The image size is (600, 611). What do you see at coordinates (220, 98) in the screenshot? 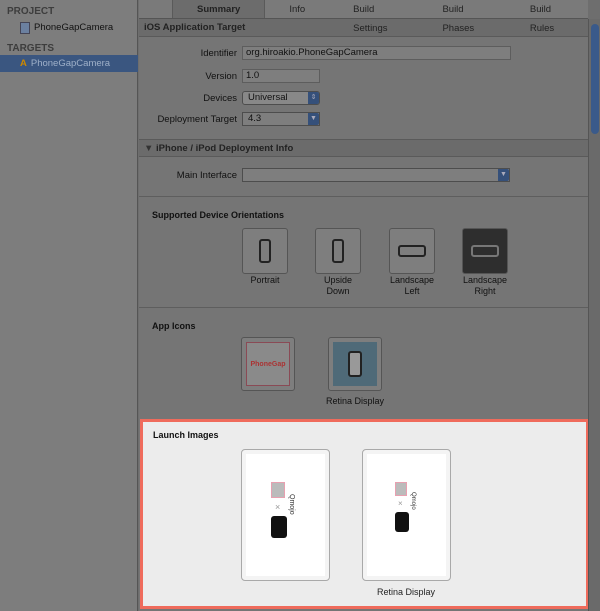
I see `devices-label: Devices` at bounding box center [220, 98].